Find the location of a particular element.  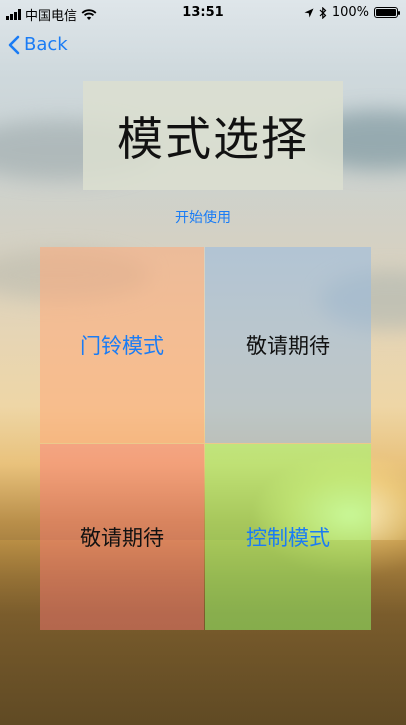

back-label: Back is located at coordinates (46, 44).